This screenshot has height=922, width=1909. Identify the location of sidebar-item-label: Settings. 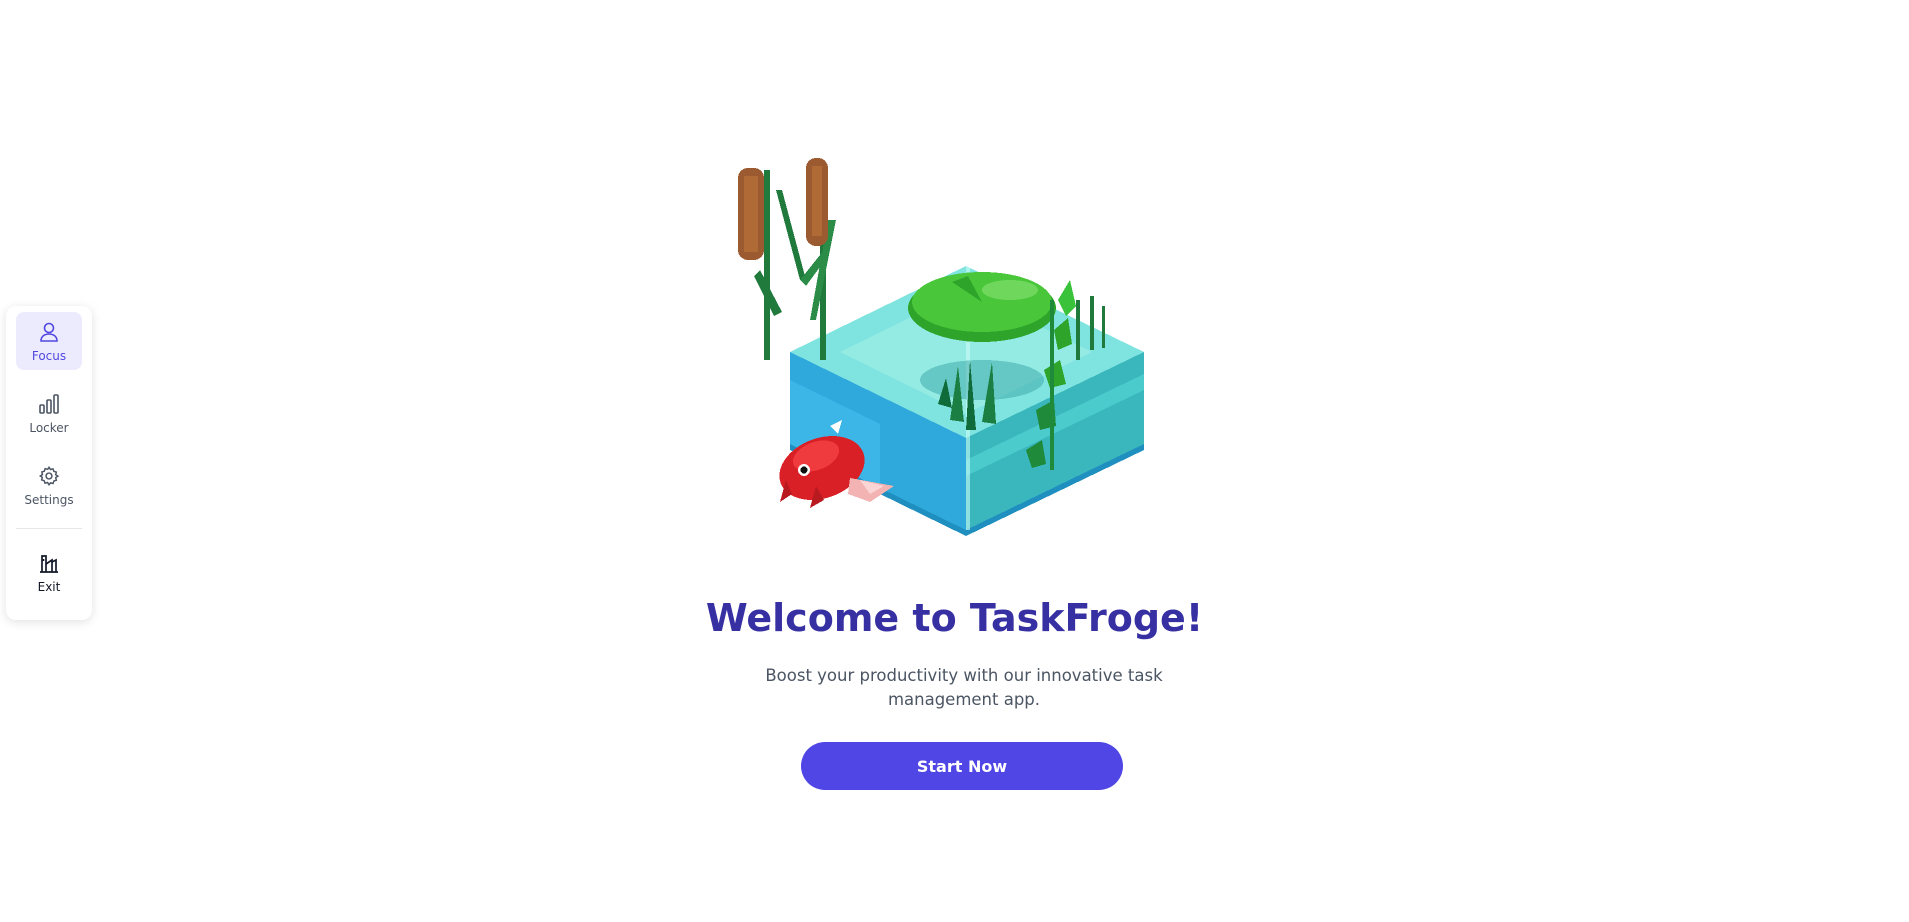
(49, 500).